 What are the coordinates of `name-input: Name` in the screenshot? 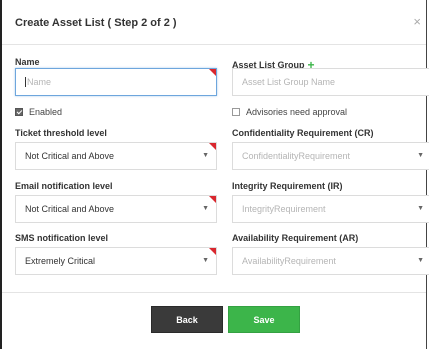 It's located at (116, 82).